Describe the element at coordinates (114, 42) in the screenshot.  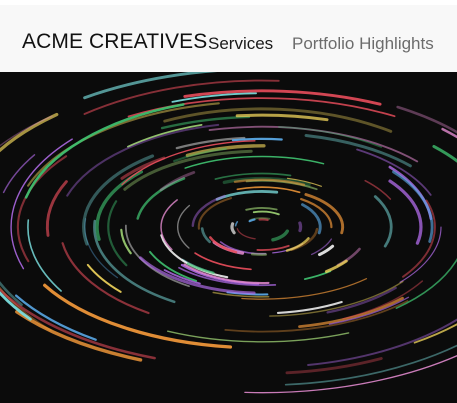
I see `brand-logo-text: ACME CREATIVES` at that location.